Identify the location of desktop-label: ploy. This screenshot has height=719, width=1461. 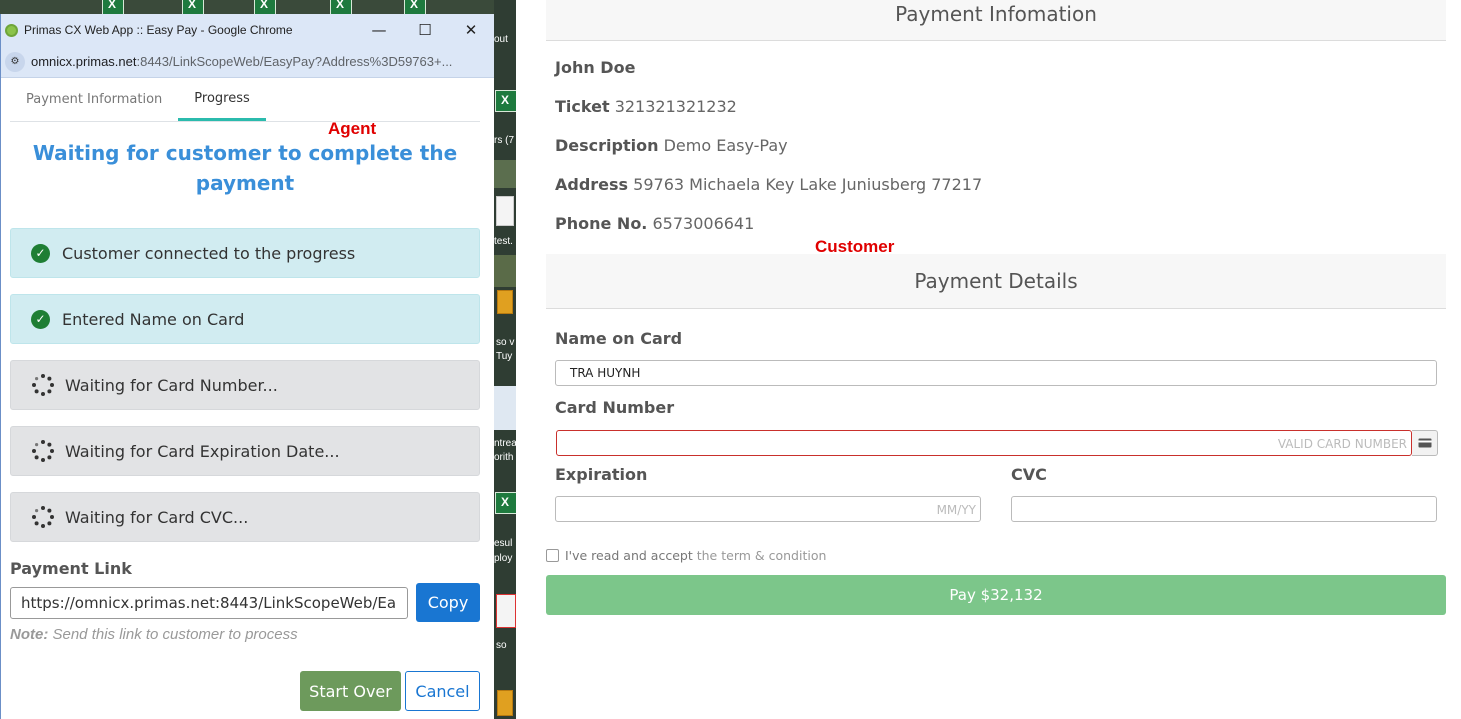
(503, 558).